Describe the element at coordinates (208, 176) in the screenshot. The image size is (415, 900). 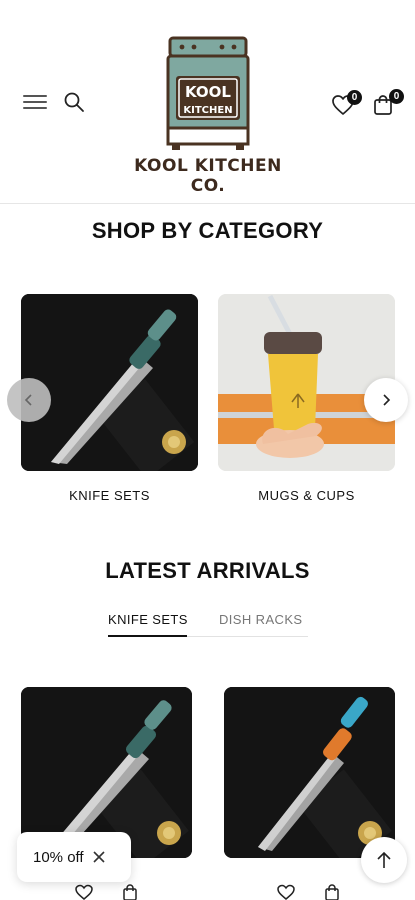
I see `brand-name: KOOL KITCHEN CO.` at that location.